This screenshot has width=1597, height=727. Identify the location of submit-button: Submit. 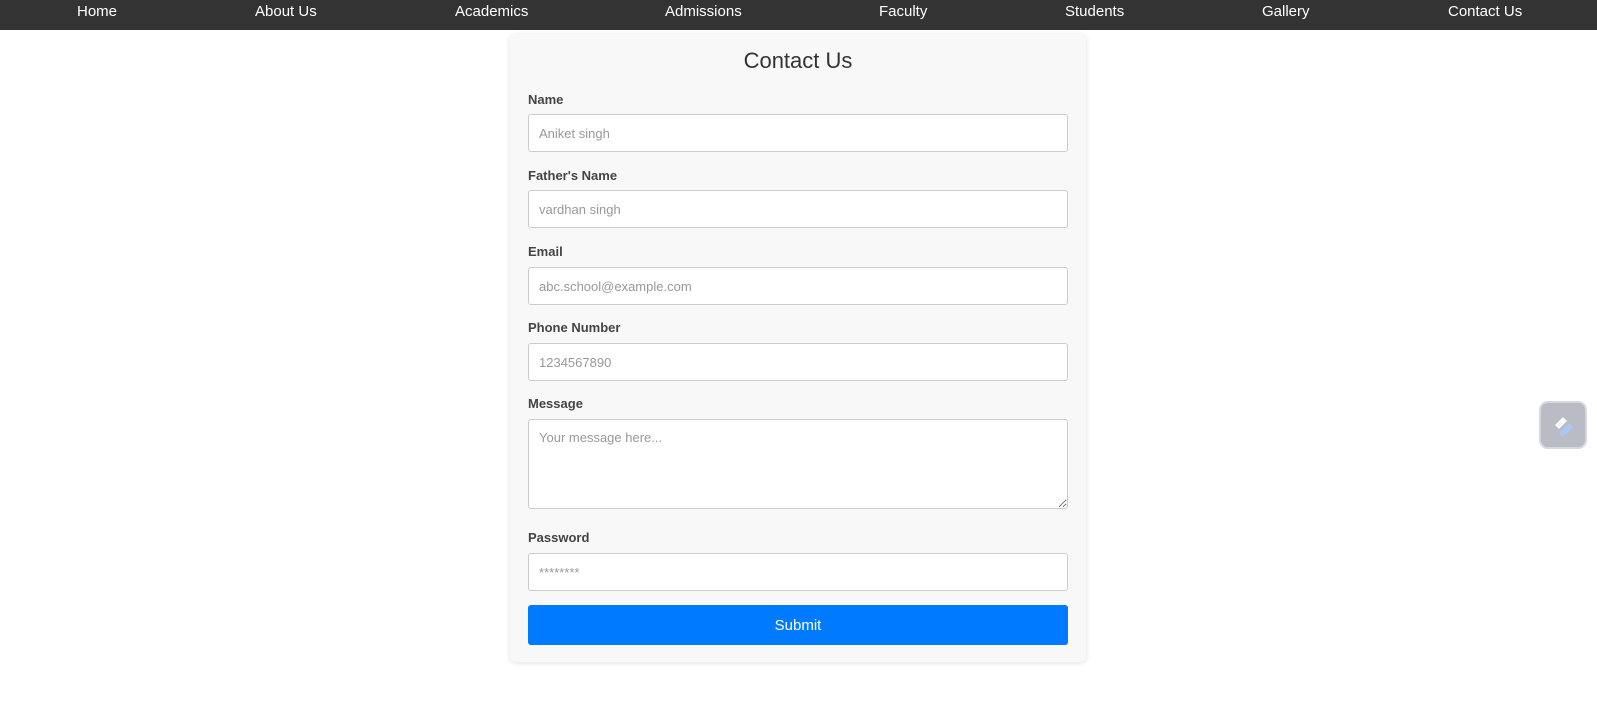
(798, 625).